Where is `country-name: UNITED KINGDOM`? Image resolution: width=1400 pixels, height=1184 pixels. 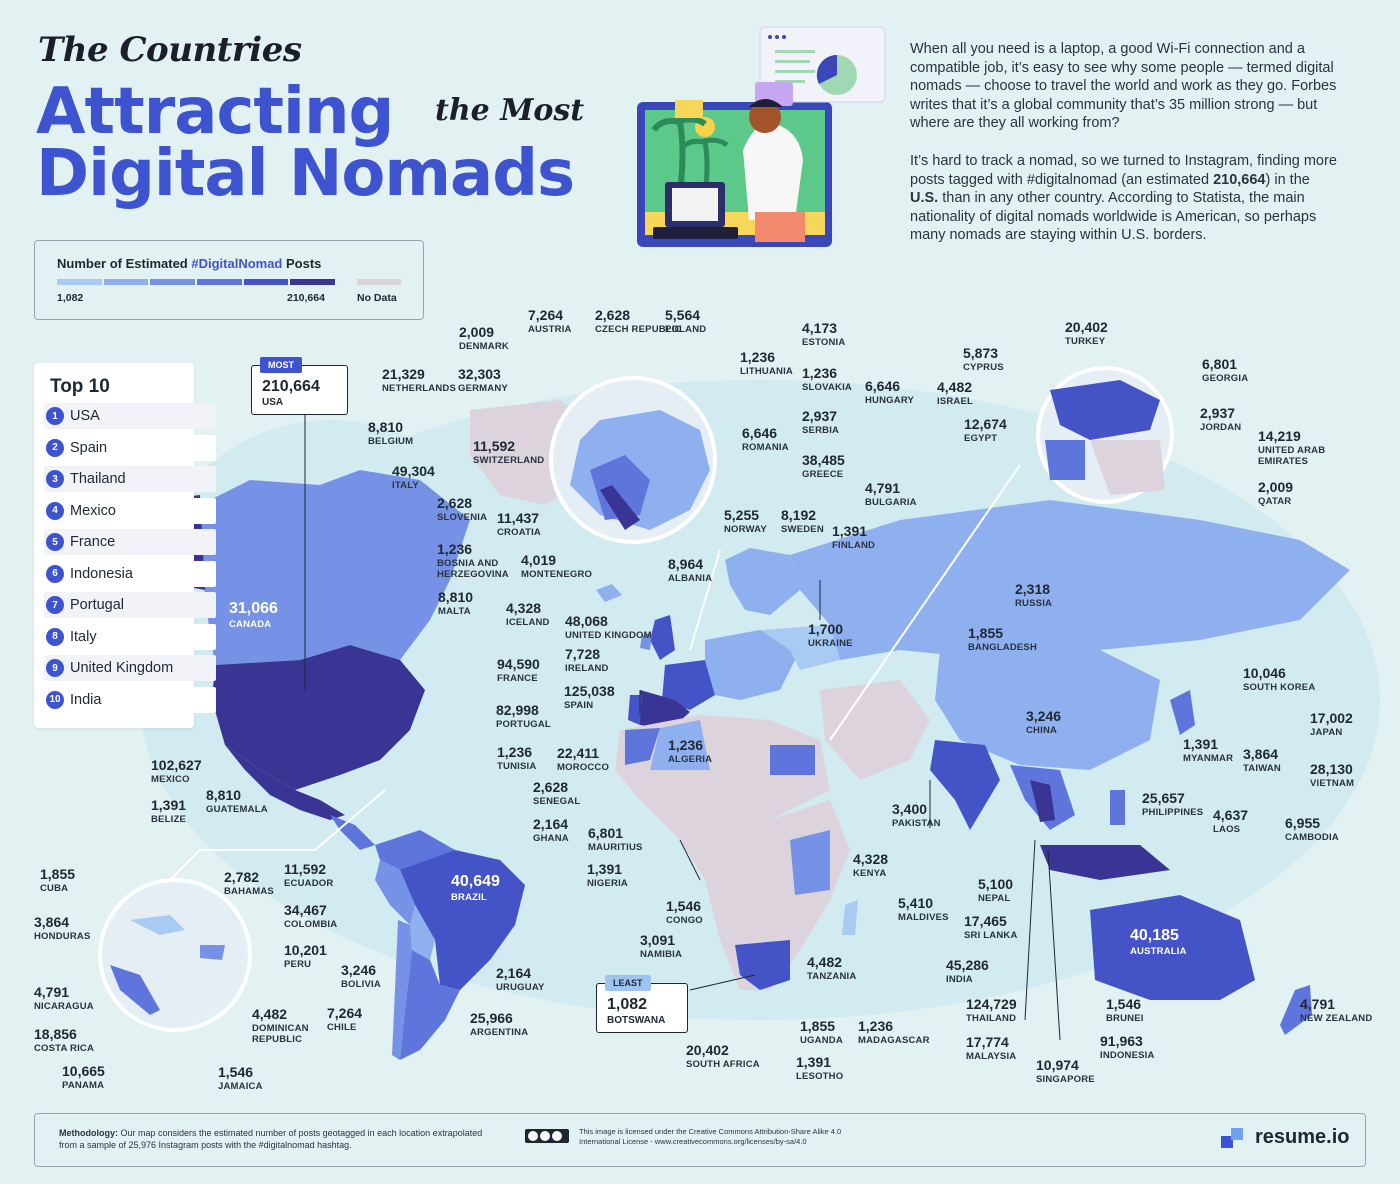
country-name: UNITED KINGDOM is located at coordinates (608, 635).